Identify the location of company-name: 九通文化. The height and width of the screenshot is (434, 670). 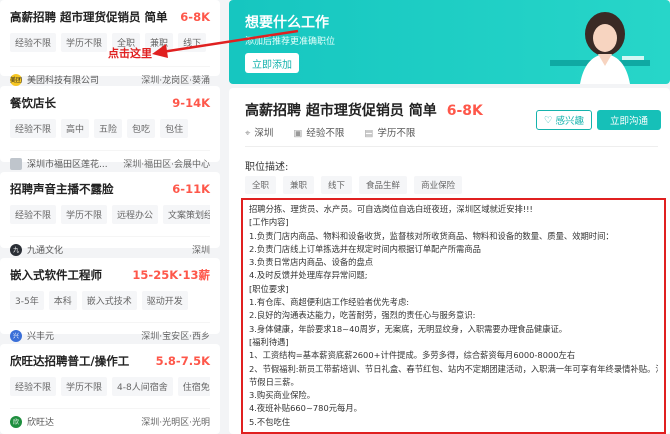
(45, 249).